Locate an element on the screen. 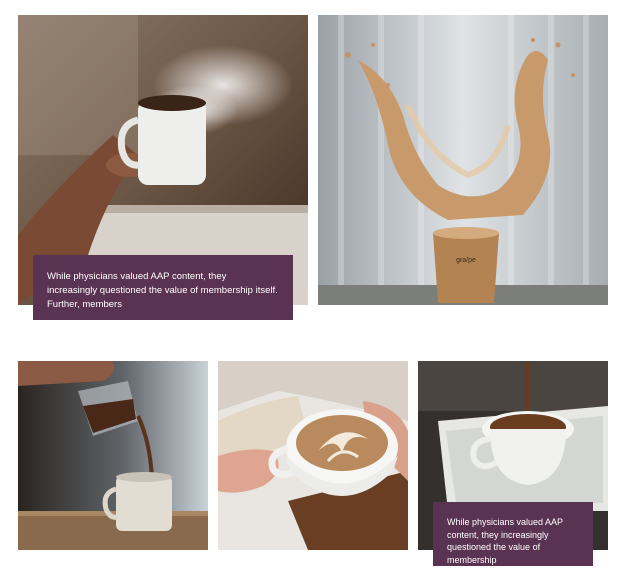 Image resolution: width=625 pixels, height=580 pixels. cup-brand-text: gra/pe is located at coordinates (466, 260).